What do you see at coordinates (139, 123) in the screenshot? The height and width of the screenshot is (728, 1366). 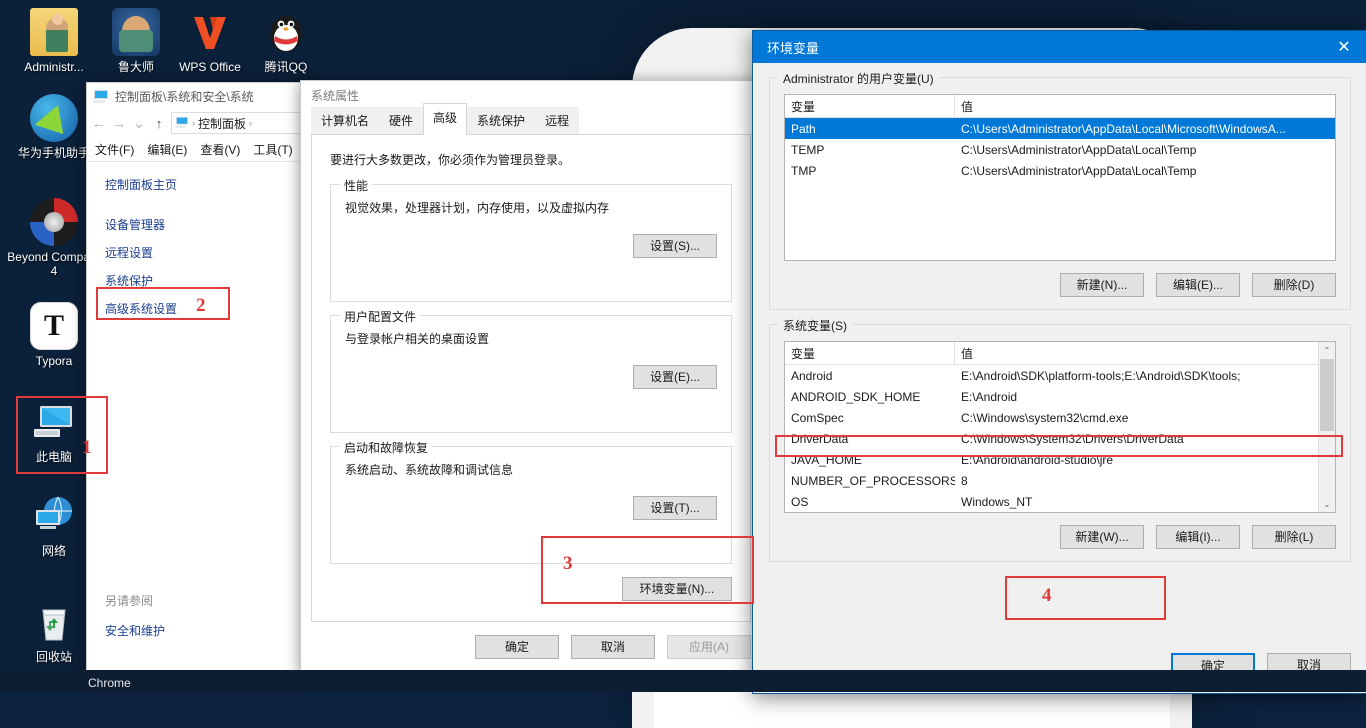 I see `history-chevron-down-icon: ⌄` at bounding box center [139, 123].